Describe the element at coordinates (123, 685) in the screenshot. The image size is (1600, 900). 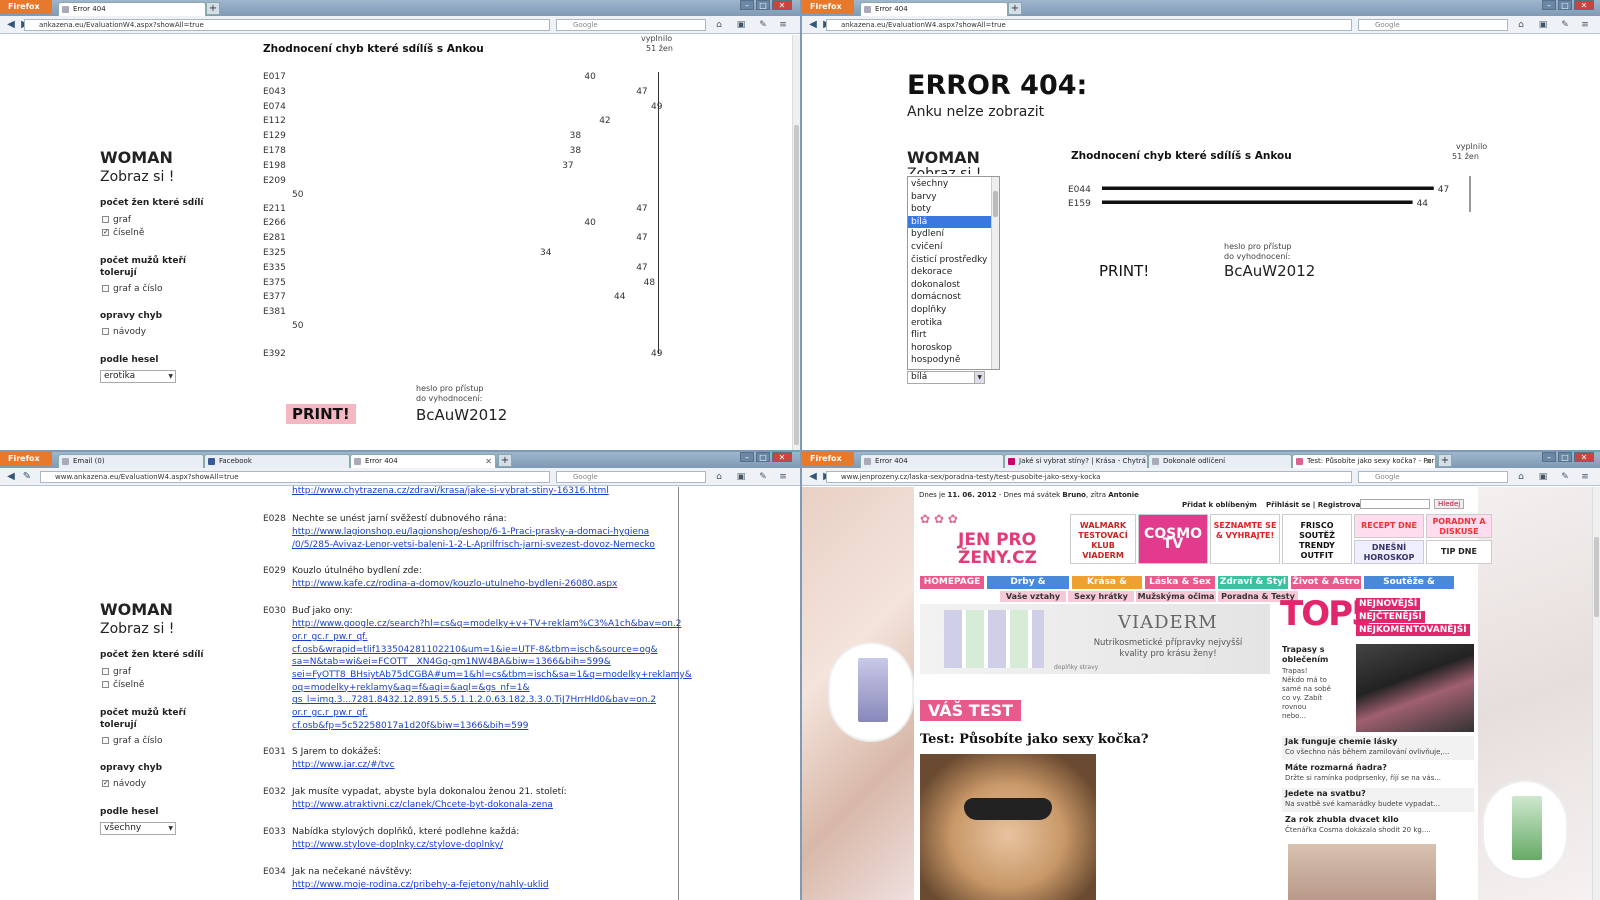
I see `ciselne-option: číselně` at that location.